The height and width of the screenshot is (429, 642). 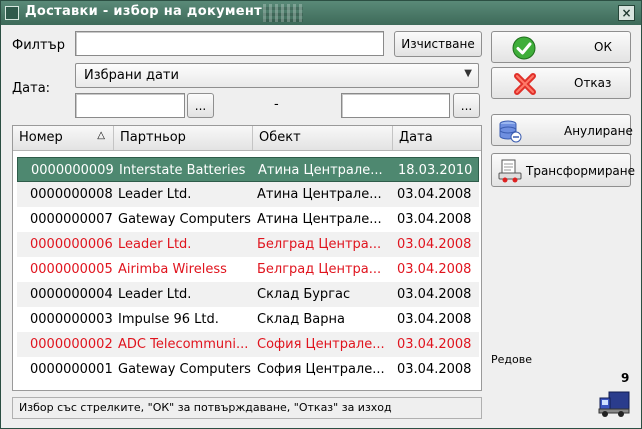 I want to click on cell-partner: Airimba Wireless, so click(x=172, y=269).